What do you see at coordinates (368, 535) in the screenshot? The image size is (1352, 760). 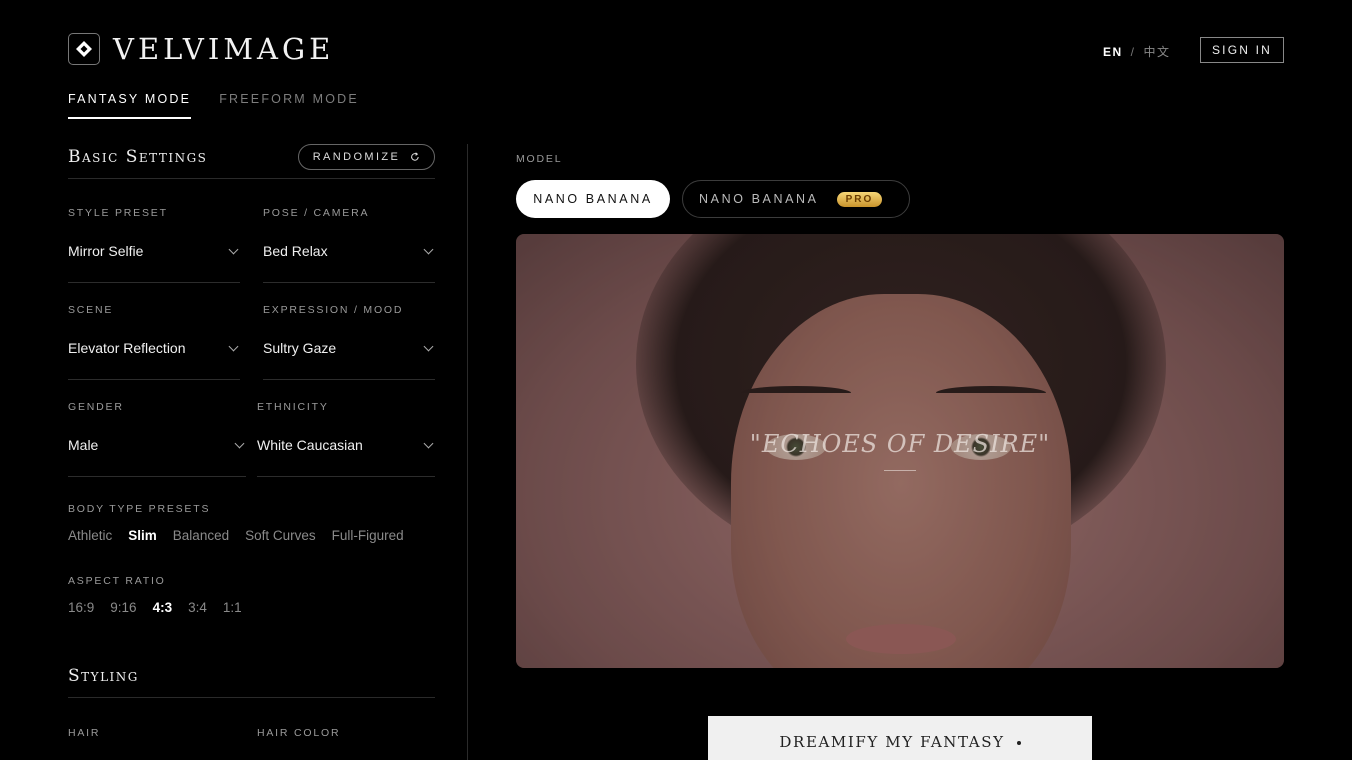 I see `body-type-full-figured: Full-Figured` at bounding box center [368, 535].